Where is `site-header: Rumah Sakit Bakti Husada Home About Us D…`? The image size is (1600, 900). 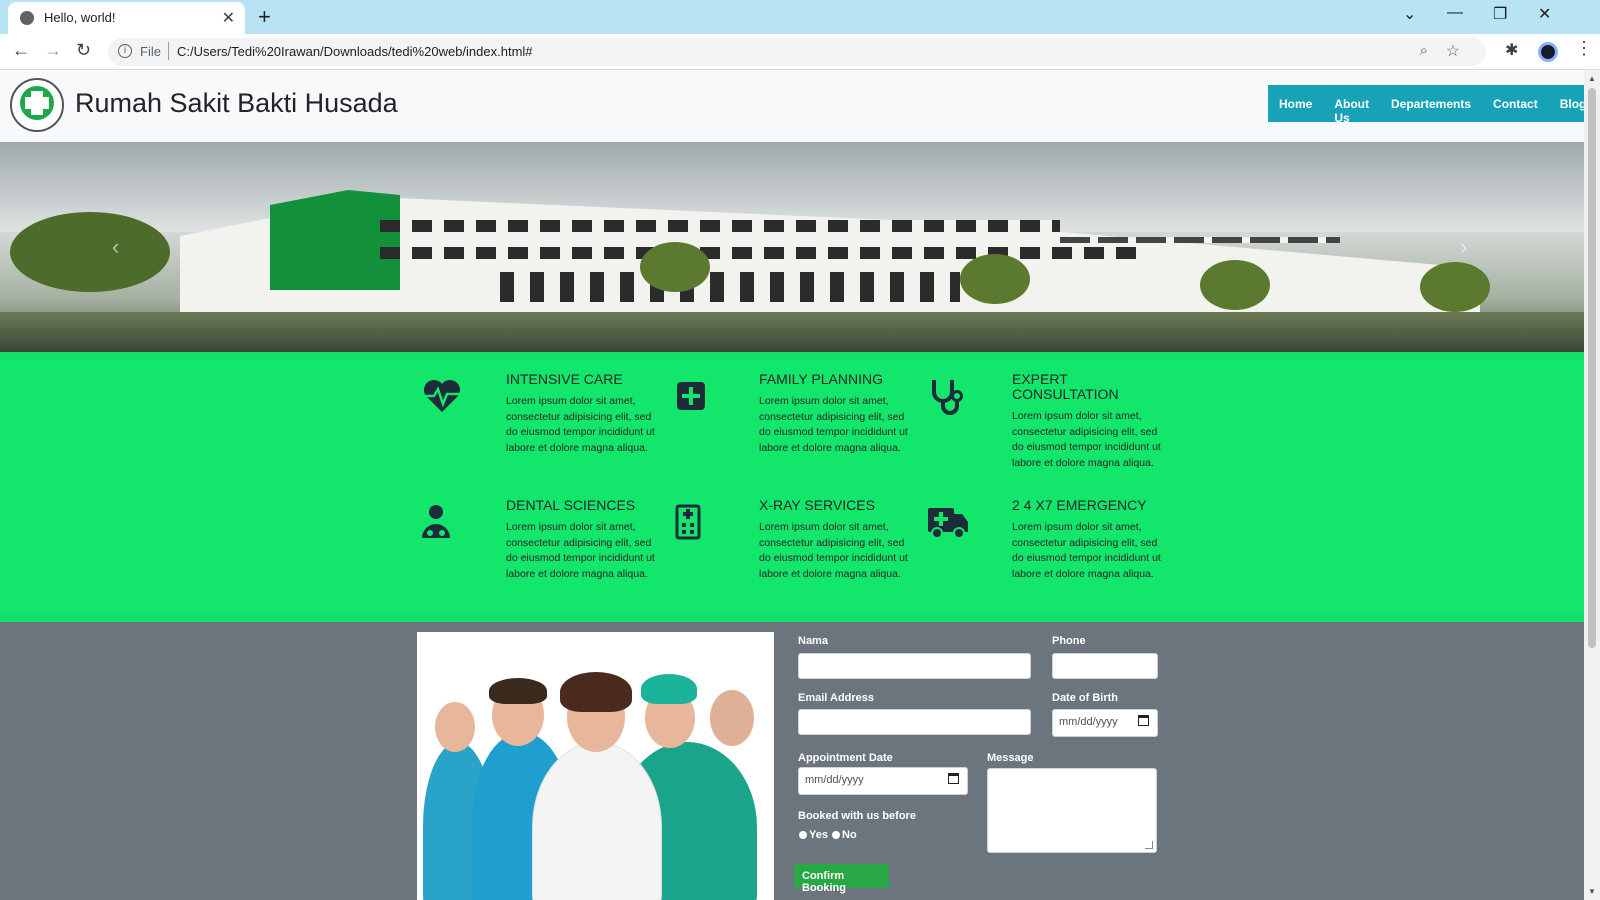 site-header: Rumah Sakit Bakti Husada Home About Us D… is located at coordinates (792, 106).